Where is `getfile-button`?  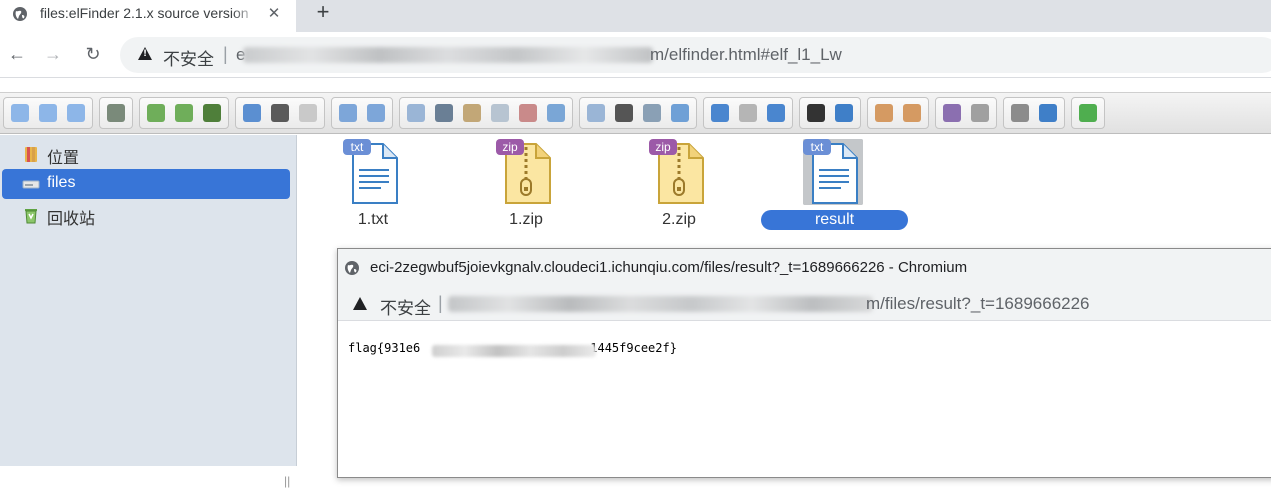
getfile-button is located at coordinates (308, 113).